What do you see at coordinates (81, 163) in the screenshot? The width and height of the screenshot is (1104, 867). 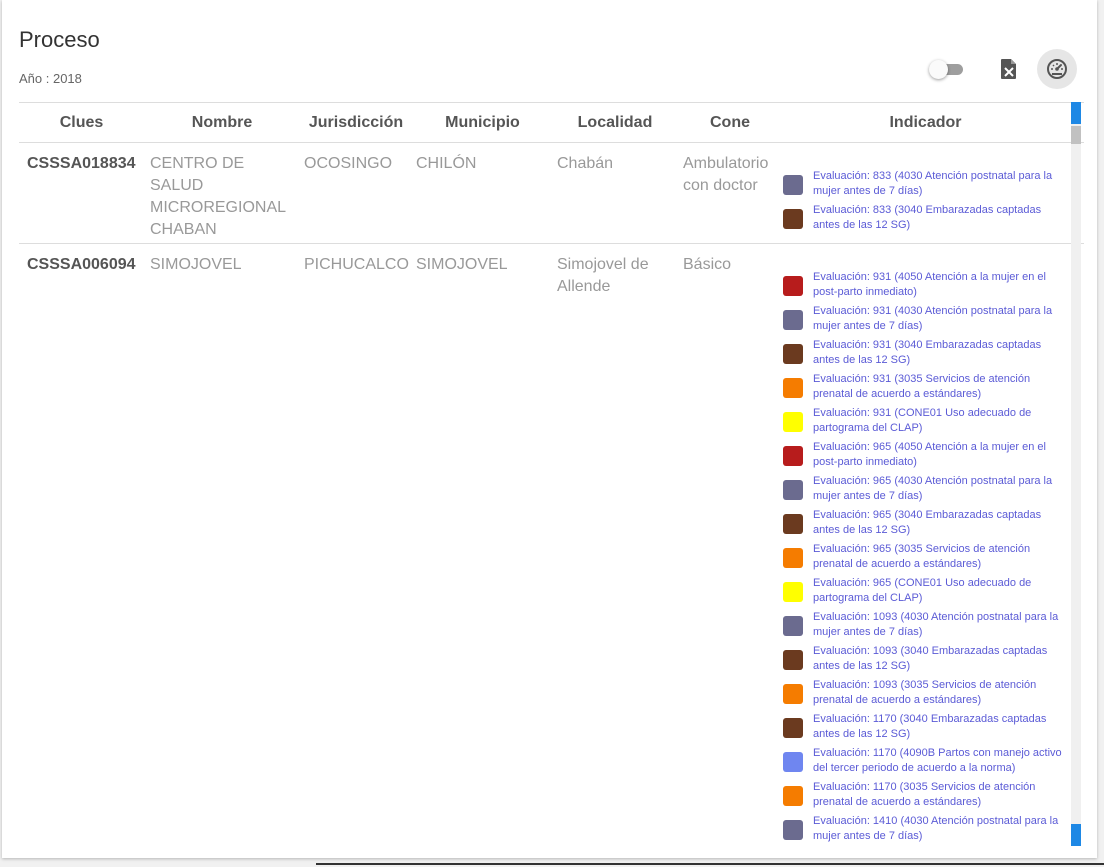 I see `cell-clues: CSSSA018834` at bounding box center [81, 163].